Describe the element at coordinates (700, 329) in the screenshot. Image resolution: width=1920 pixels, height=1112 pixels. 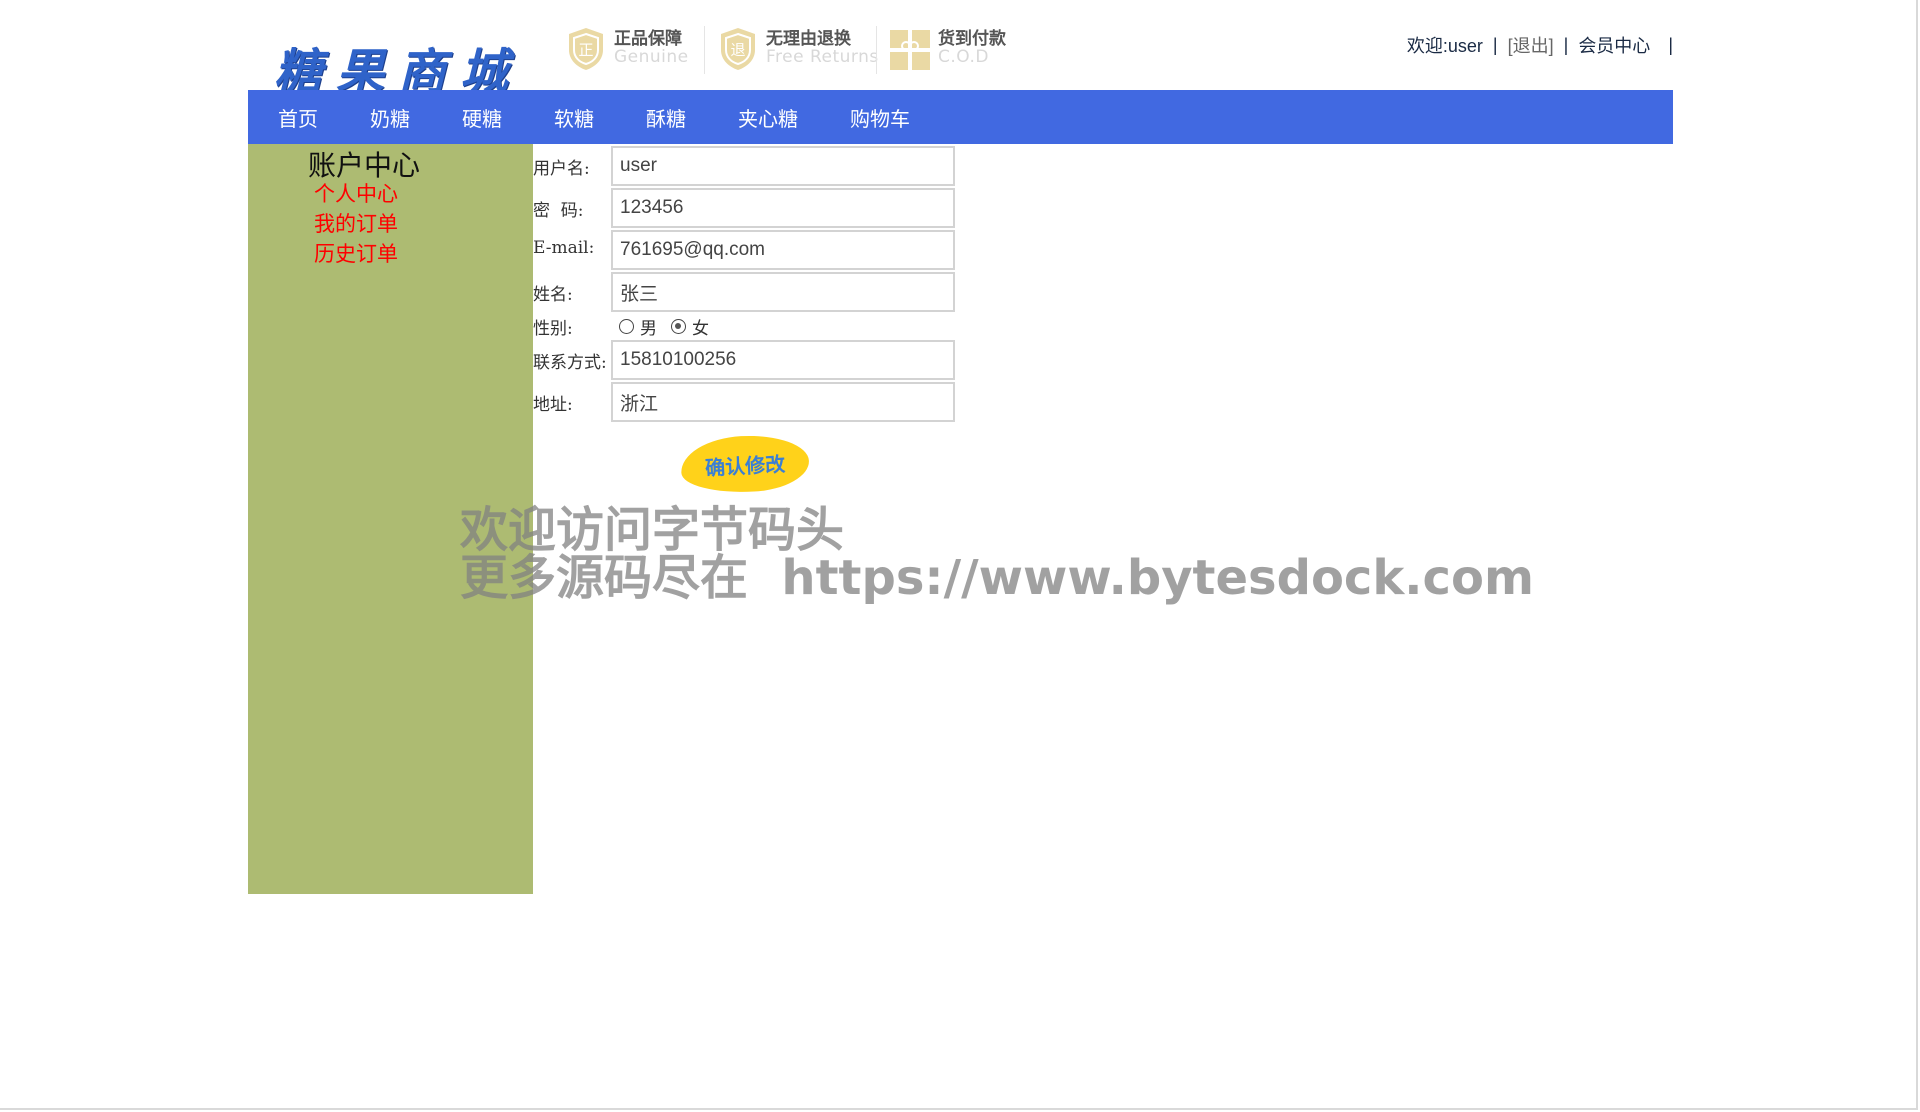
I see `gender-female-label: 女` at that location.